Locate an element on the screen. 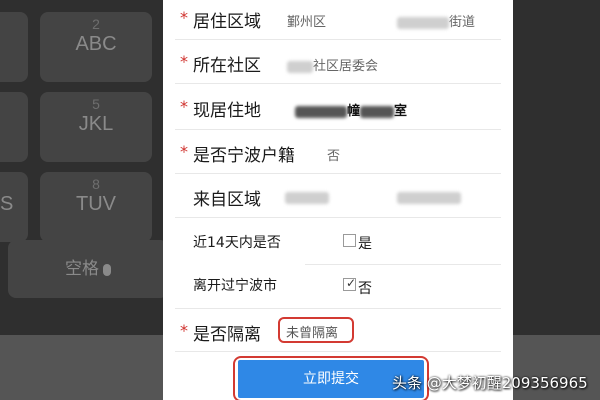 The height and width of the screenshot is (400, 600). current-address-value: 幢室 is located at coordinates (351, 109).